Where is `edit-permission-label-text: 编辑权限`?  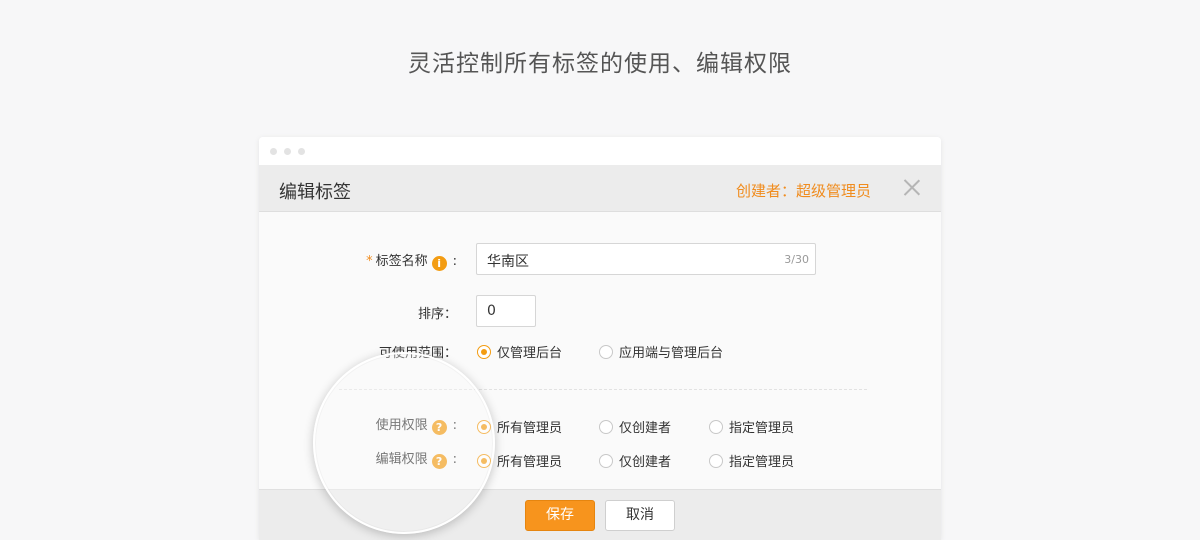 edit-permission-label-text: 编辑权限 is located at coordinates (401, 459).